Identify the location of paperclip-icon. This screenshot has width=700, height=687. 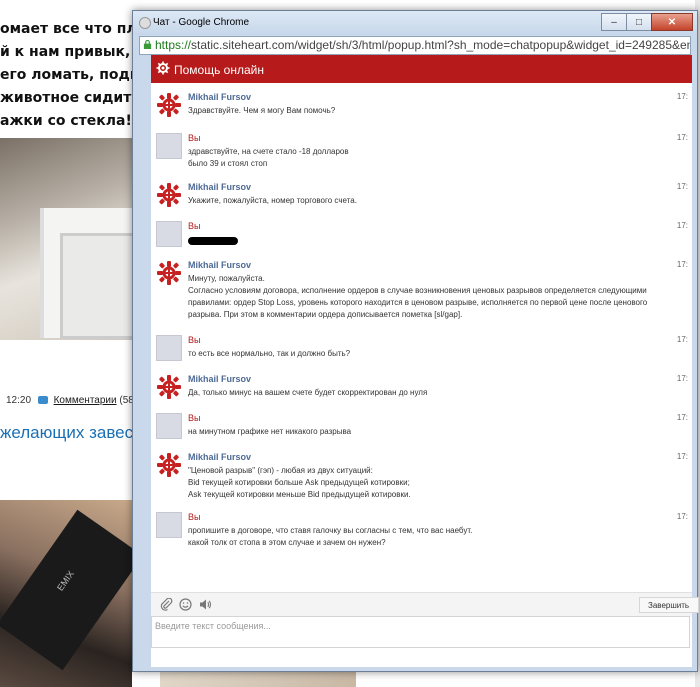
(166, 604).